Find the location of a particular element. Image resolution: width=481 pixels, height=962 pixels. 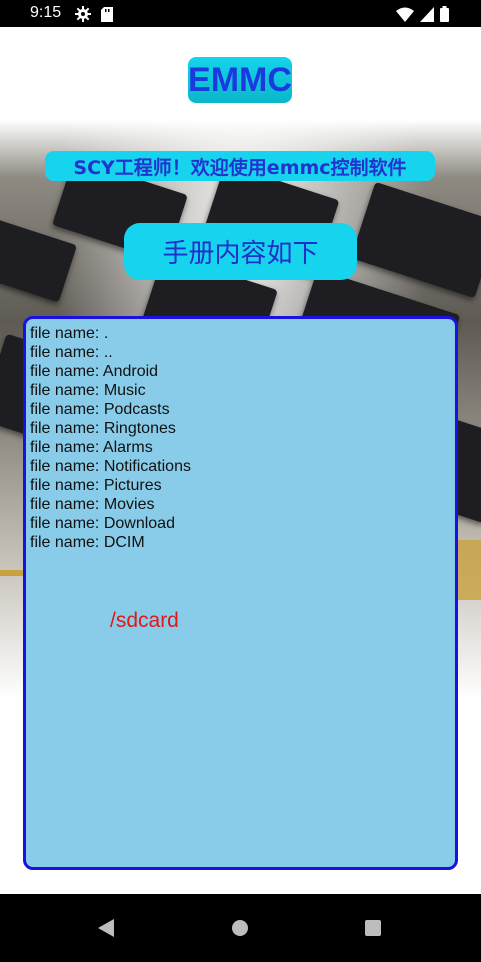

app-title: EMMC is located at coordinates (240, 80).